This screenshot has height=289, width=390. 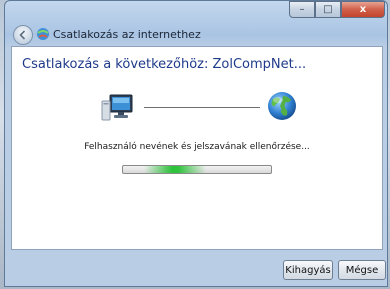 I want to click on title-bar: – □ x, so click(x=196, y=16).